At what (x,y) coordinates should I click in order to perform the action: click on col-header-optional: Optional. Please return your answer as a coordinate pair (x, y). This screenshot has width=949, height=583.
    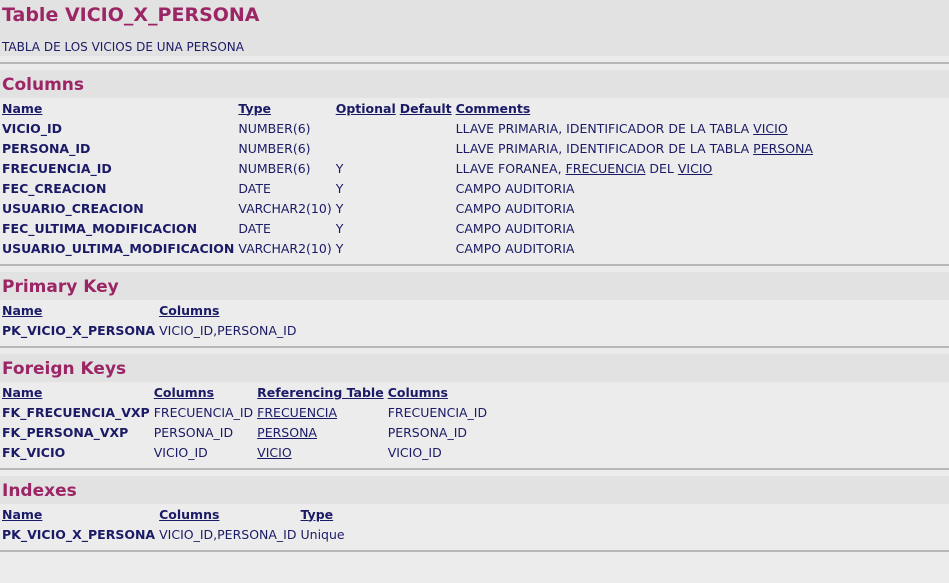
    Looking at the image, I should click on (366, 108).